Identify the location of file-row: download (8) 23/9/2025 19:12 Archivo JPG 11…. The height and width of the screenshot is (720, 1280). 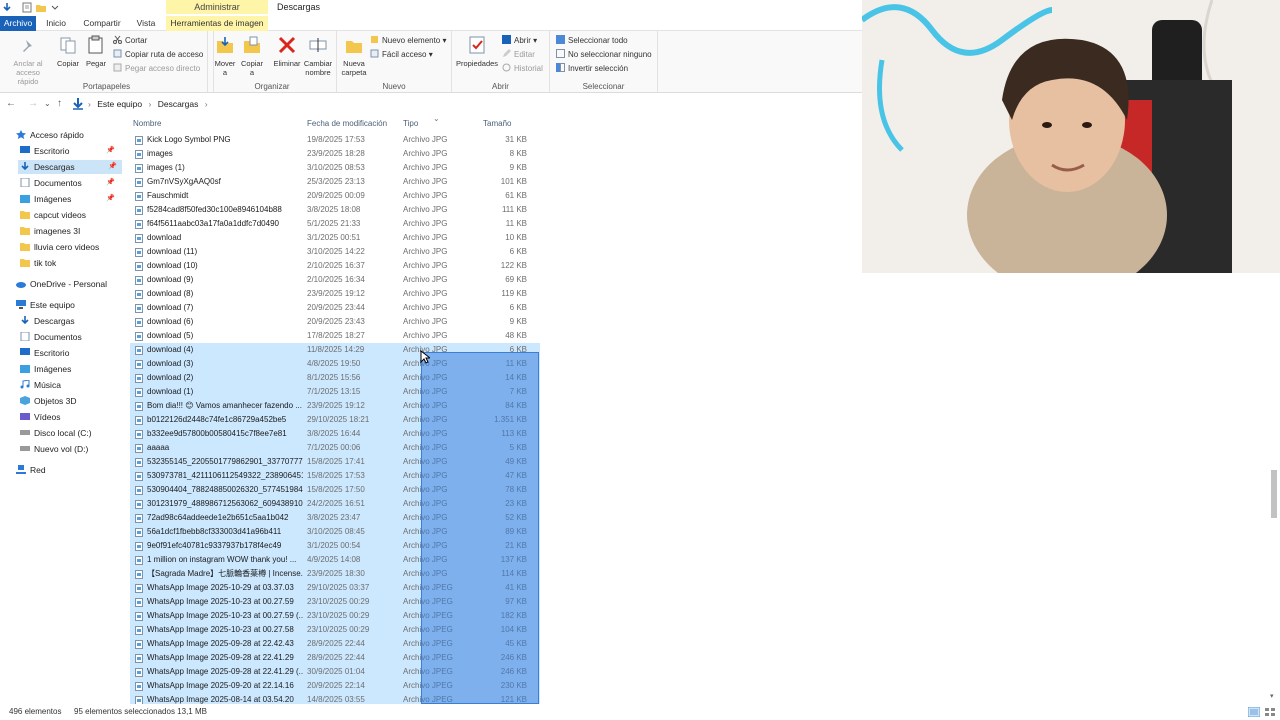
(335, 294).